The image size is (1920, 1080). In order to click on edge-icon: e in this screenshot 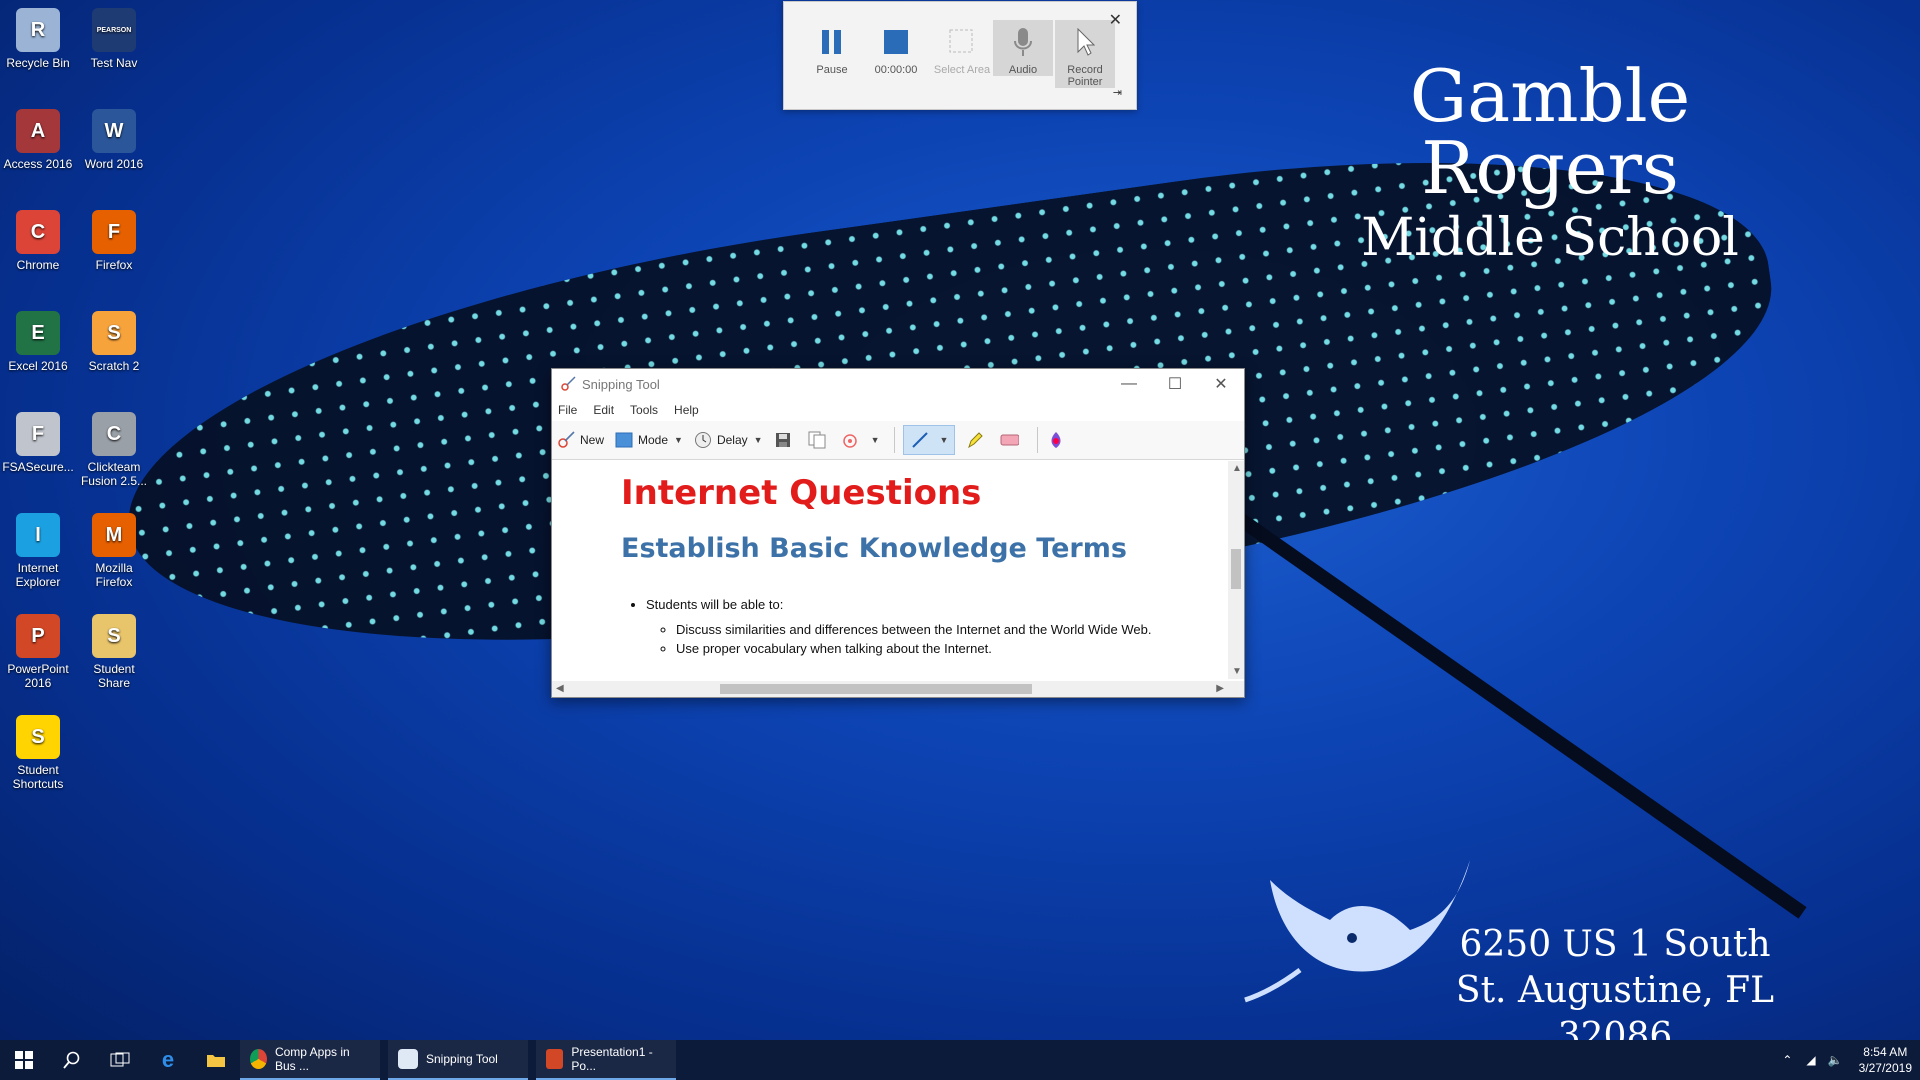, I will do `click(168, 1059)`.